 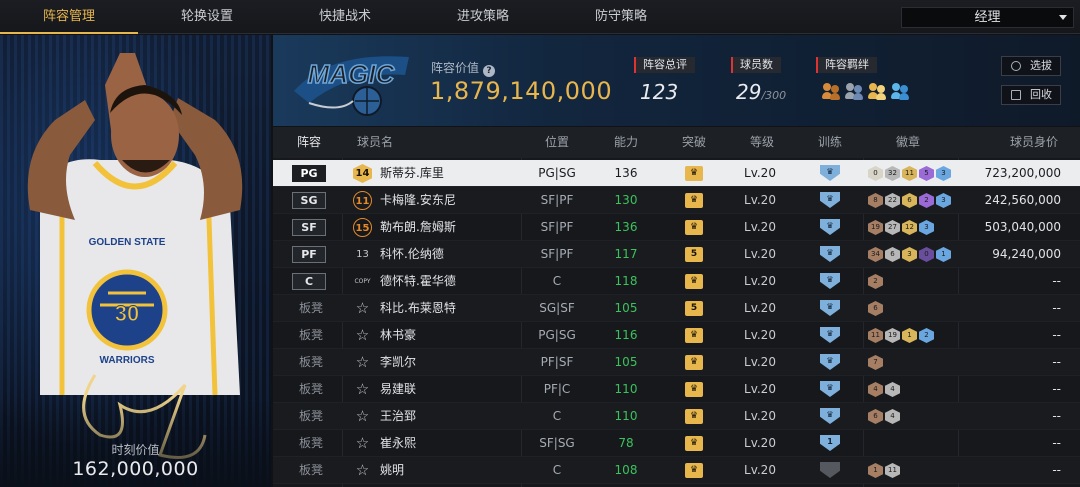 I want to click on recycle-button: 回收, so click(x=1031, y=95).